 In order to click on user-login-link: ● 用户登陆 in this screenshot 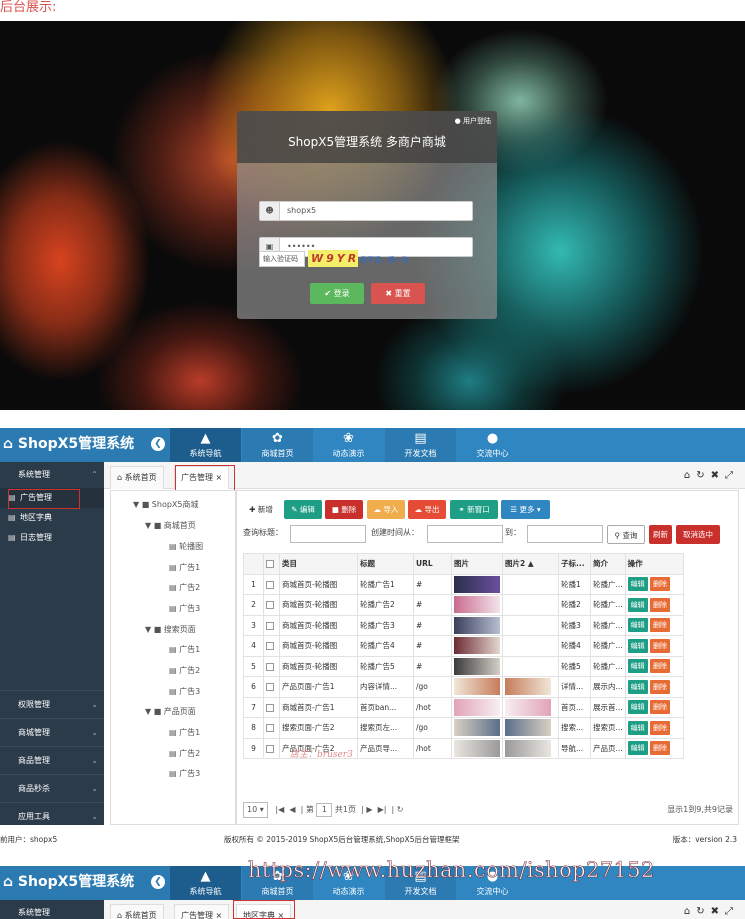, I will do `click(473, 121)`.